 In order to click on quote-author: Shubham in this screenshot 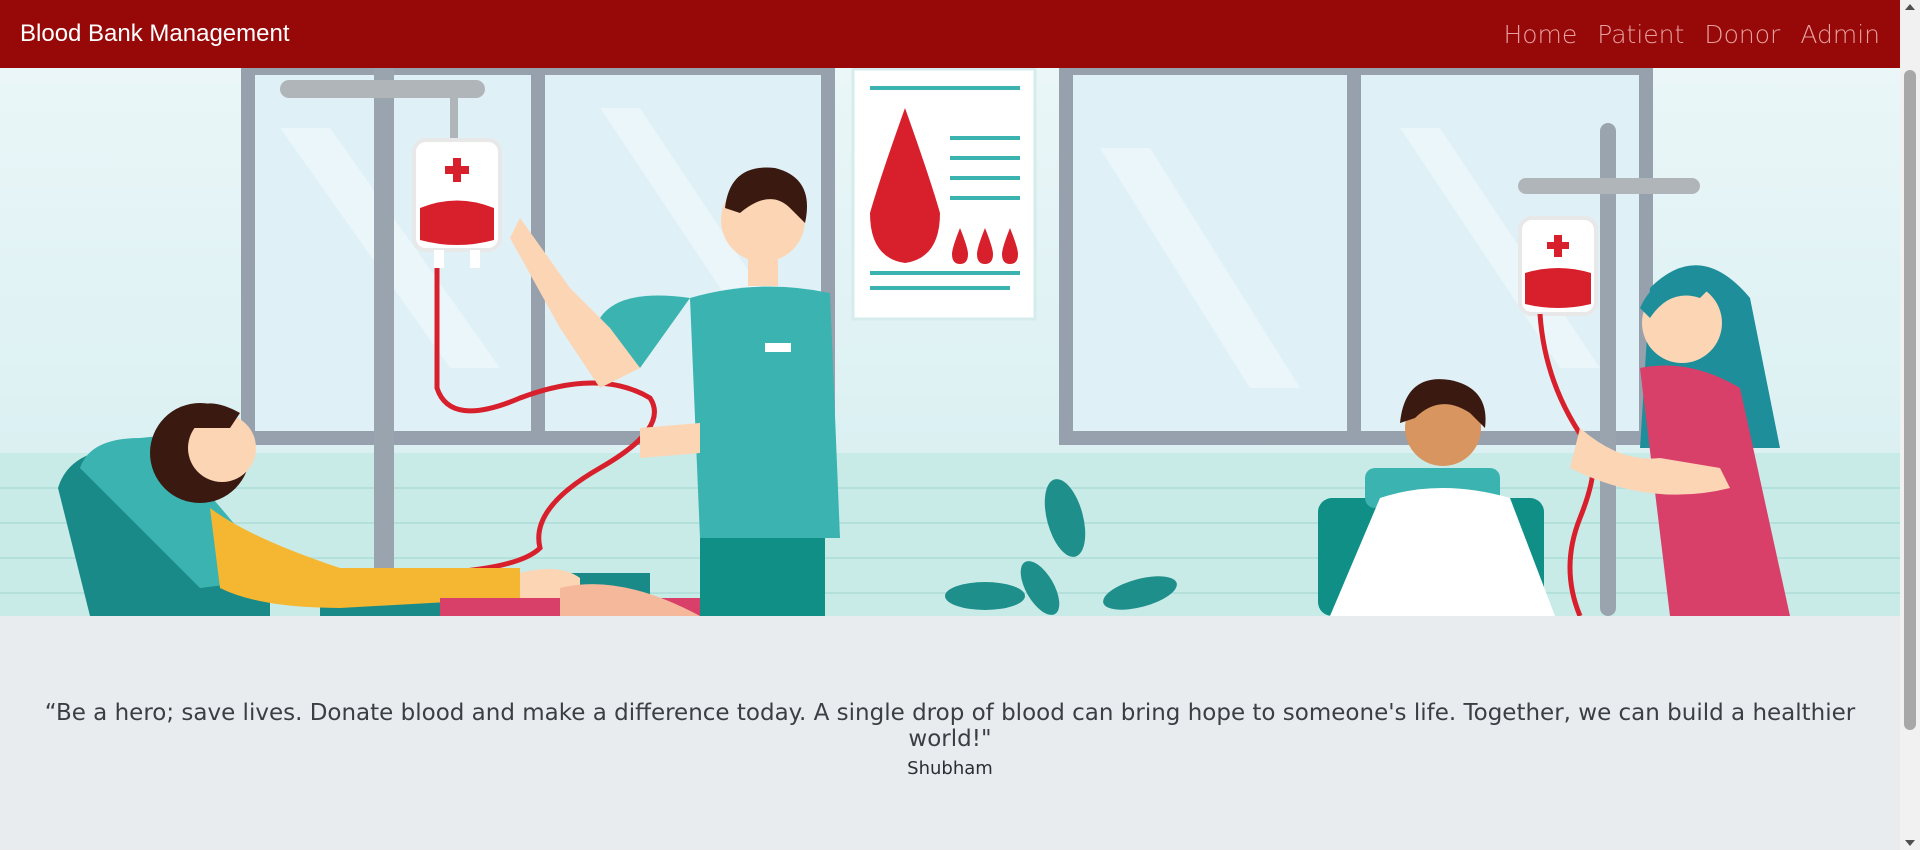, I will do `click(950, 768)`.